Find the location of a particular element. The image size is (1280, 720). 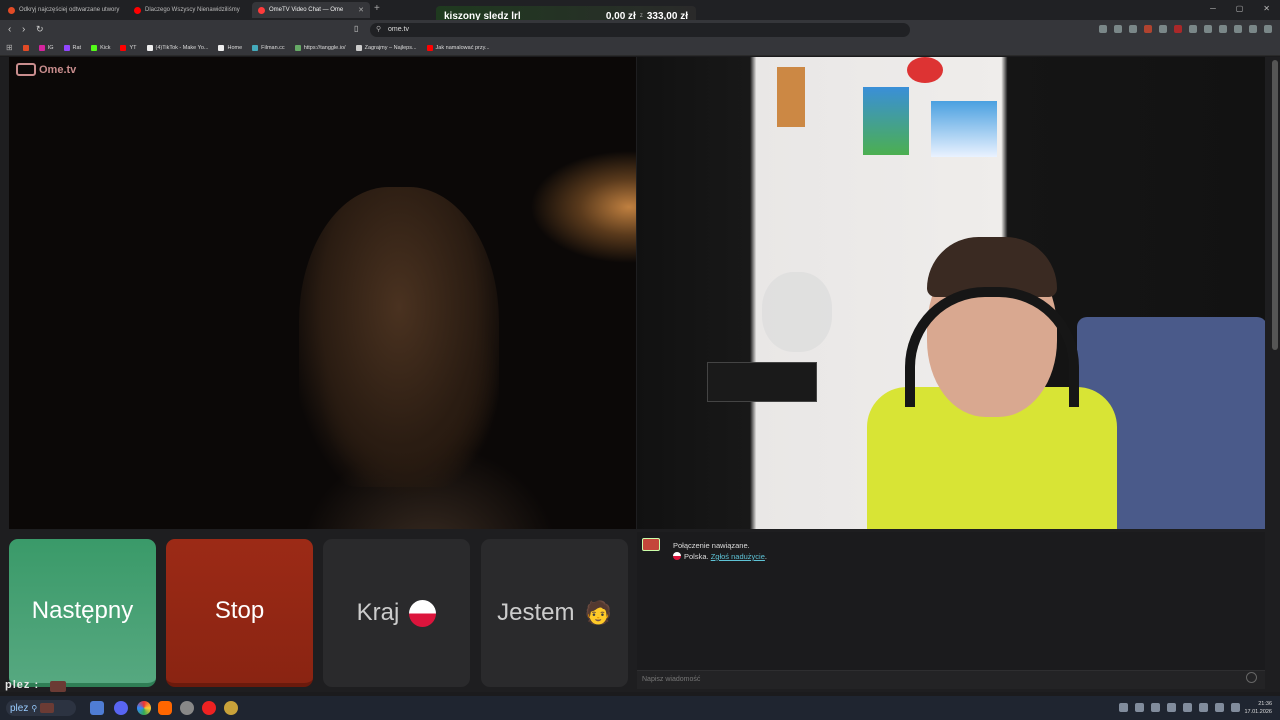

telegram-icon is located at coordinates (1139, 707).